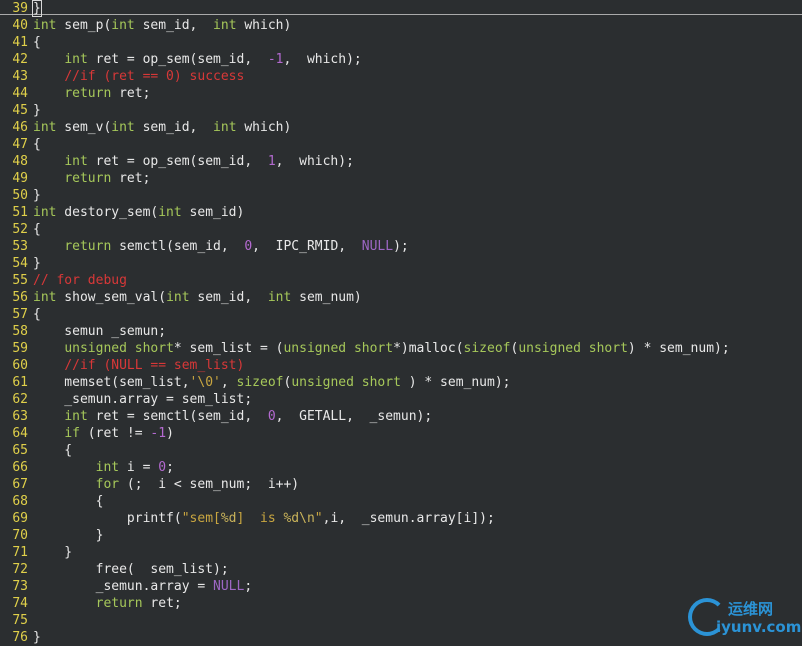 This screenshot has height=646, width=802. What do you see at coordinates (401, 161) in the screenshot?
I see `code-line: 48 int ret = op_sem(sem_id, 1, which);` at bounding box center [401, 161].